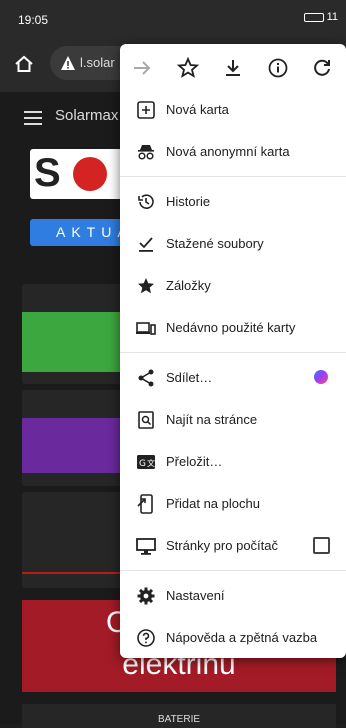 The height and width of the screenshot is (728, 346). I want to click on page-title: Solarmax, so click(87, 115).